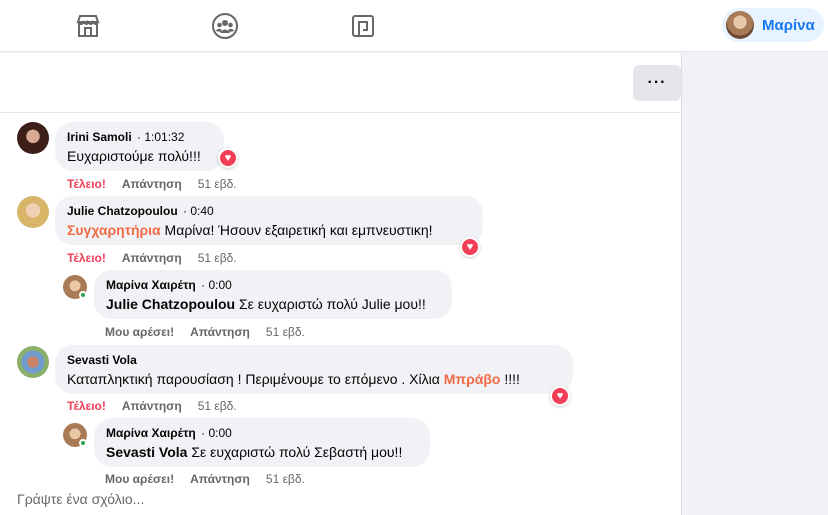 The width and height of the screenshot is (828, 515). What do you see at coordinates (330, 304) in the screenshot?
I see `comment-text: Σε ευχαριστώ πολύ Julie μου!!` at bounding box center [330, 304].